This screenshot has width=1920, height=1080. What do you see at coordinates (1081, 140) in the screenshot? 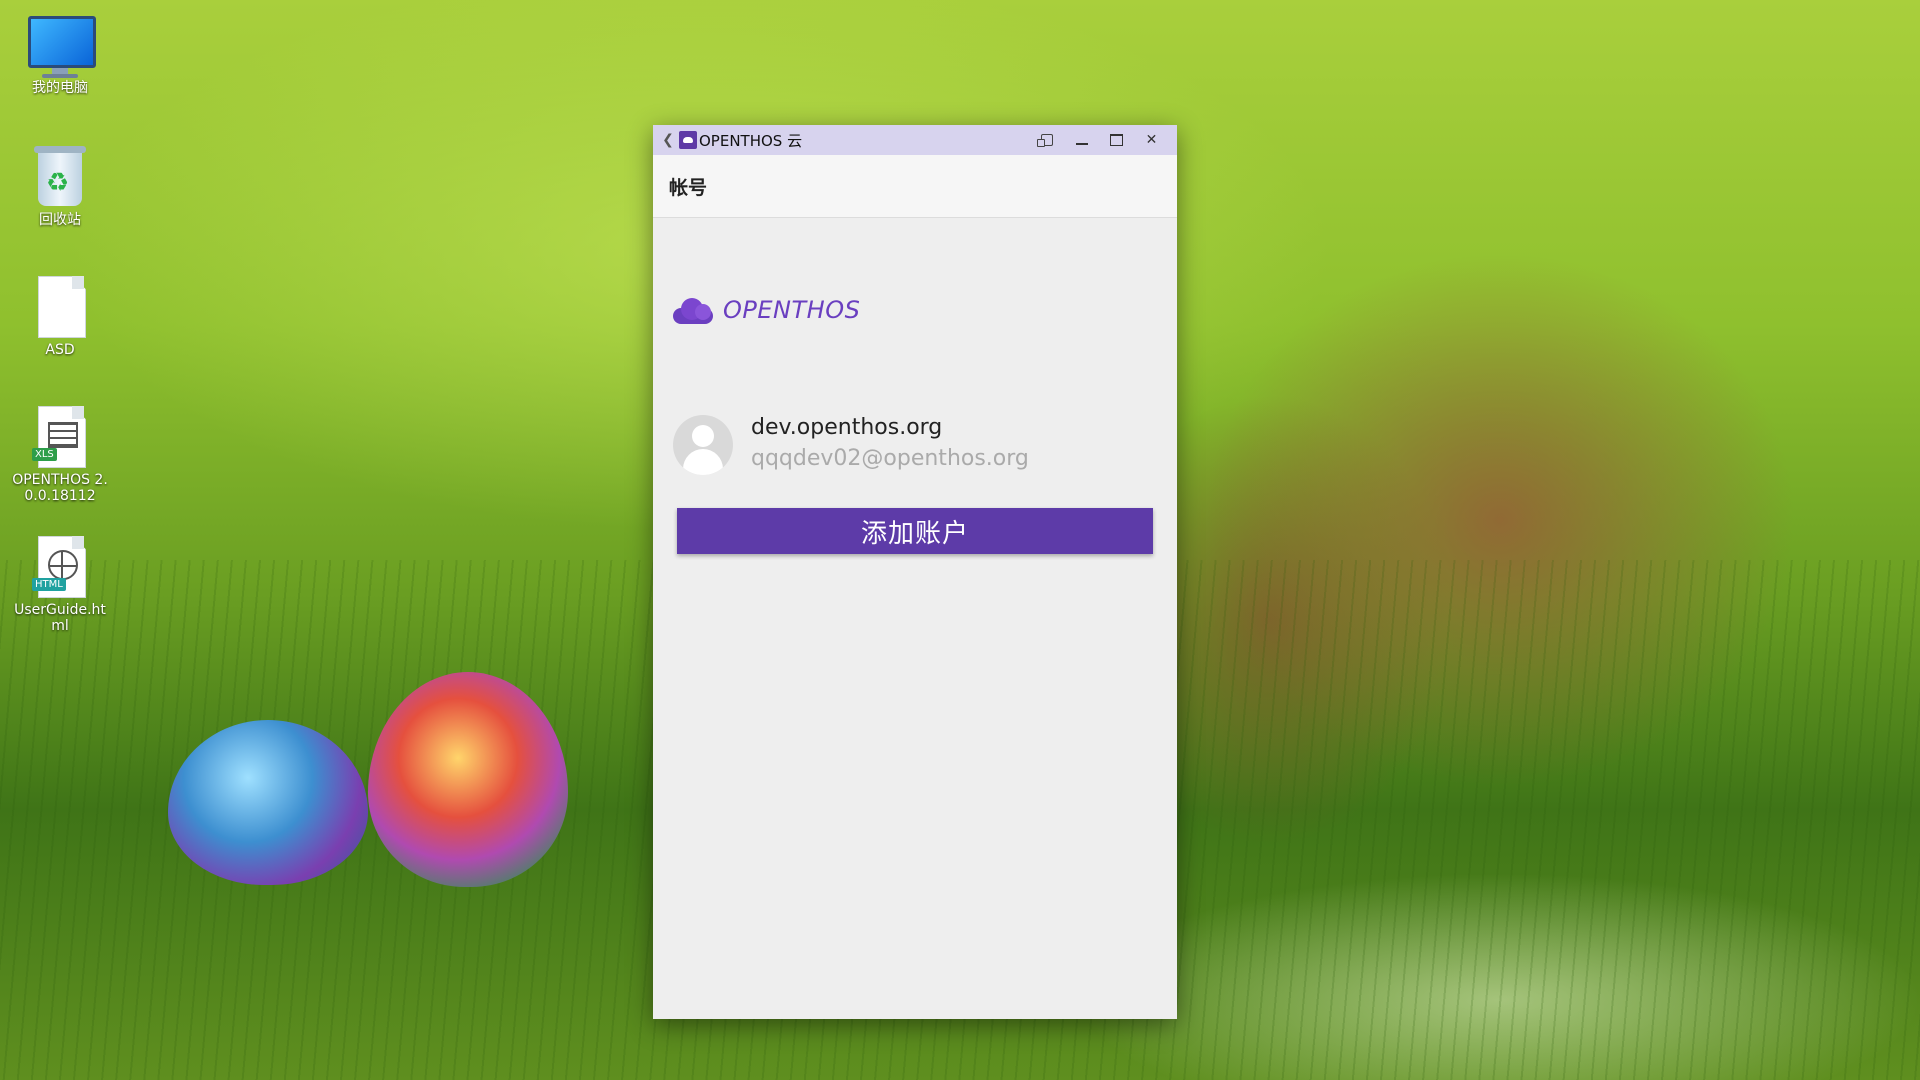
I see `minimize-button` at bounding box center [1081, 140].